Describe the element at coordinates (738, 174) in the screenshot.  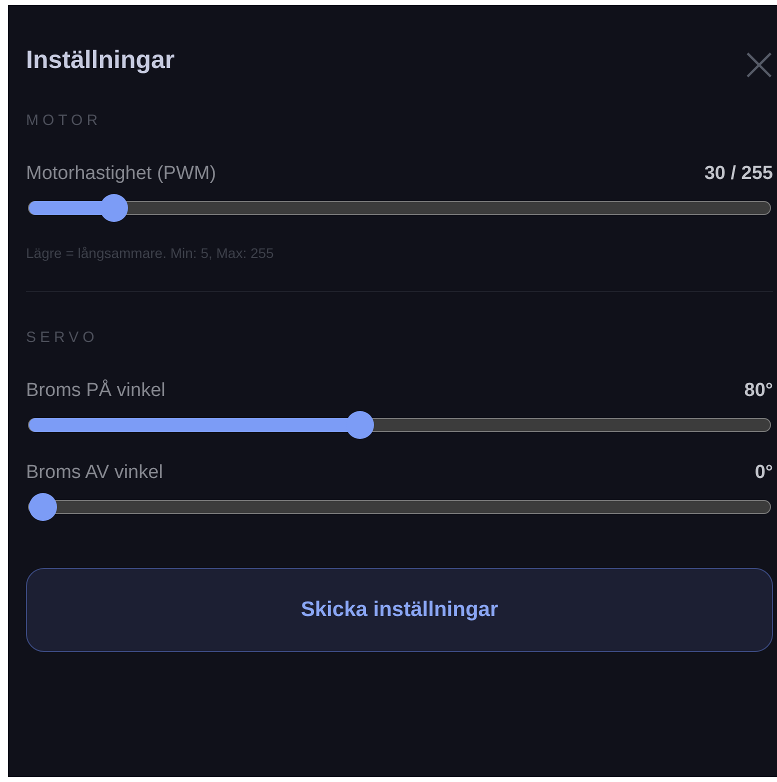
I see `slider-value: 30 / 255` at that location.